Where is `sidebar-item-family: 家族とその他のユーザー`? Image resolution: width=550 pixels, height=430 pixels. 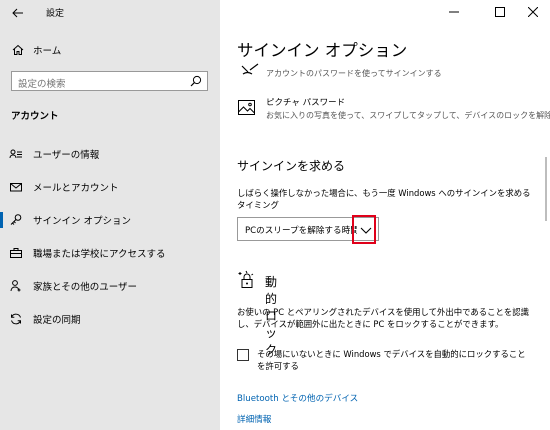 sidebar-item-family: 家族とその他のユーザー is located at coordinates (110, 286).